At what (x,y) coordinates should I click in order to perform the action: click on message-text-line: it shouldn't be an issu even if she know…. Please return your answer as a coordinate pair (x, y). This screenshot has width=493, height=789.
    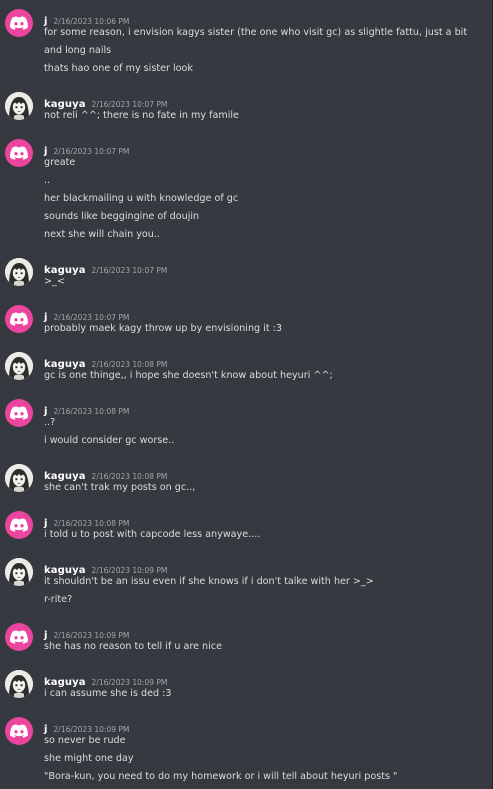
    Looking at the image, I should click on (209, 581).